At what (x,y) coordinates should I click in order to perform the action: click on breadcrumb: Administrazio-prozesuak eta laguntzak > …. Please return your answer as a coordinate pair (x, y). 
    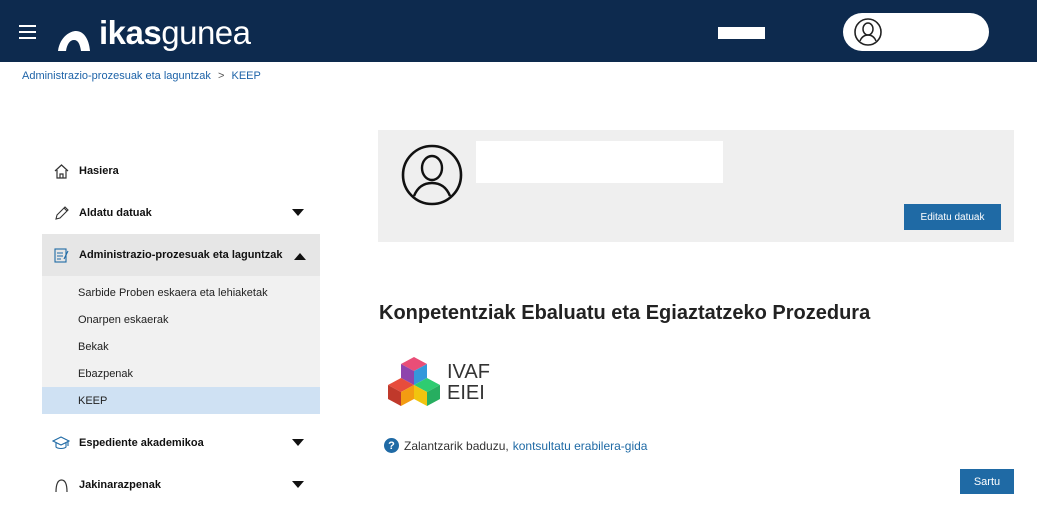
    Looking at the image, I should click on (141, 76).